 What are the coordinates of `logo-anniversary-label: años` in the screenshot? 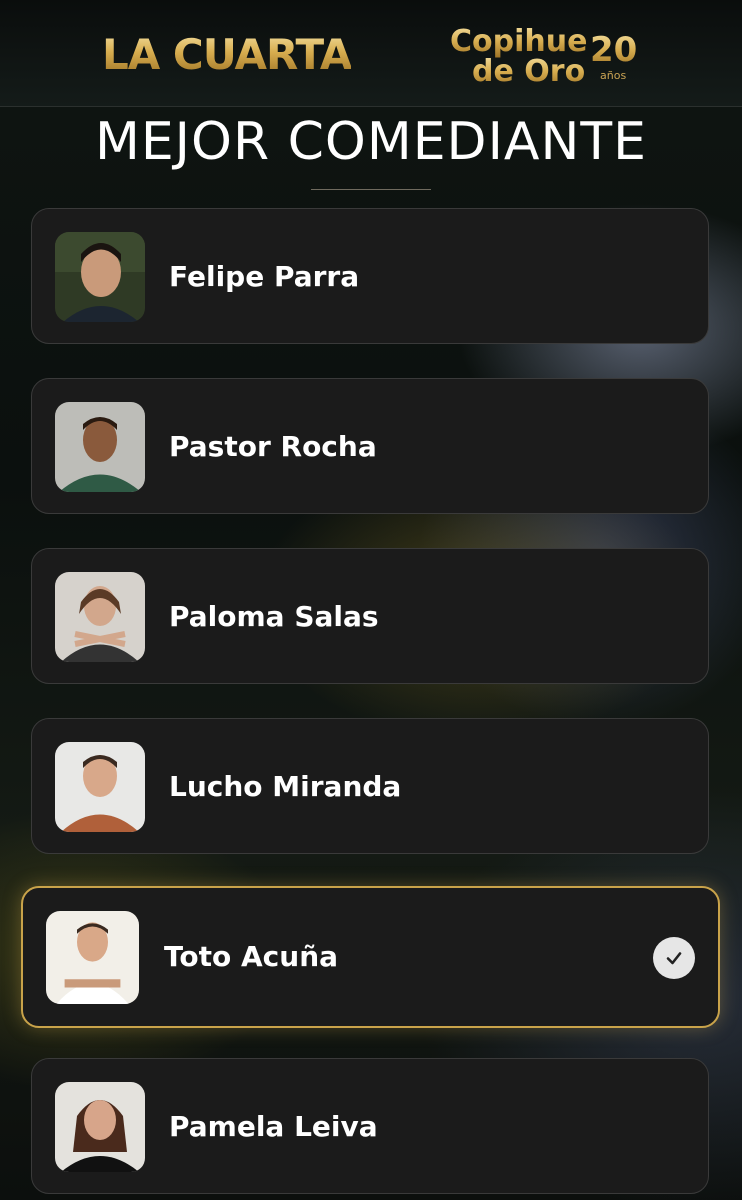 It's located at (613, 75).